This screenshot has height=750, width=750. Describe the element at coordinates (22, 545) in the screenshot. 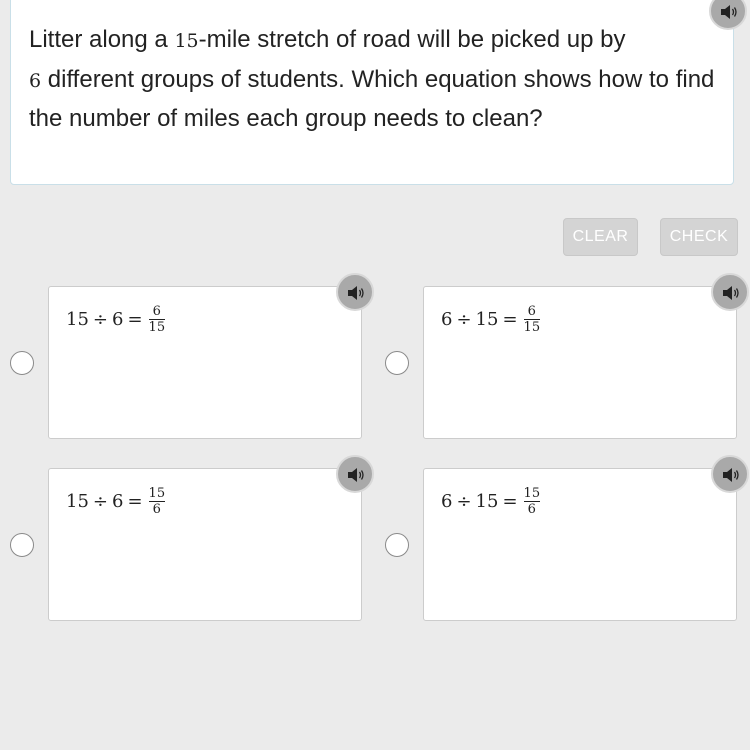

I see `option-3-radio` at that location.